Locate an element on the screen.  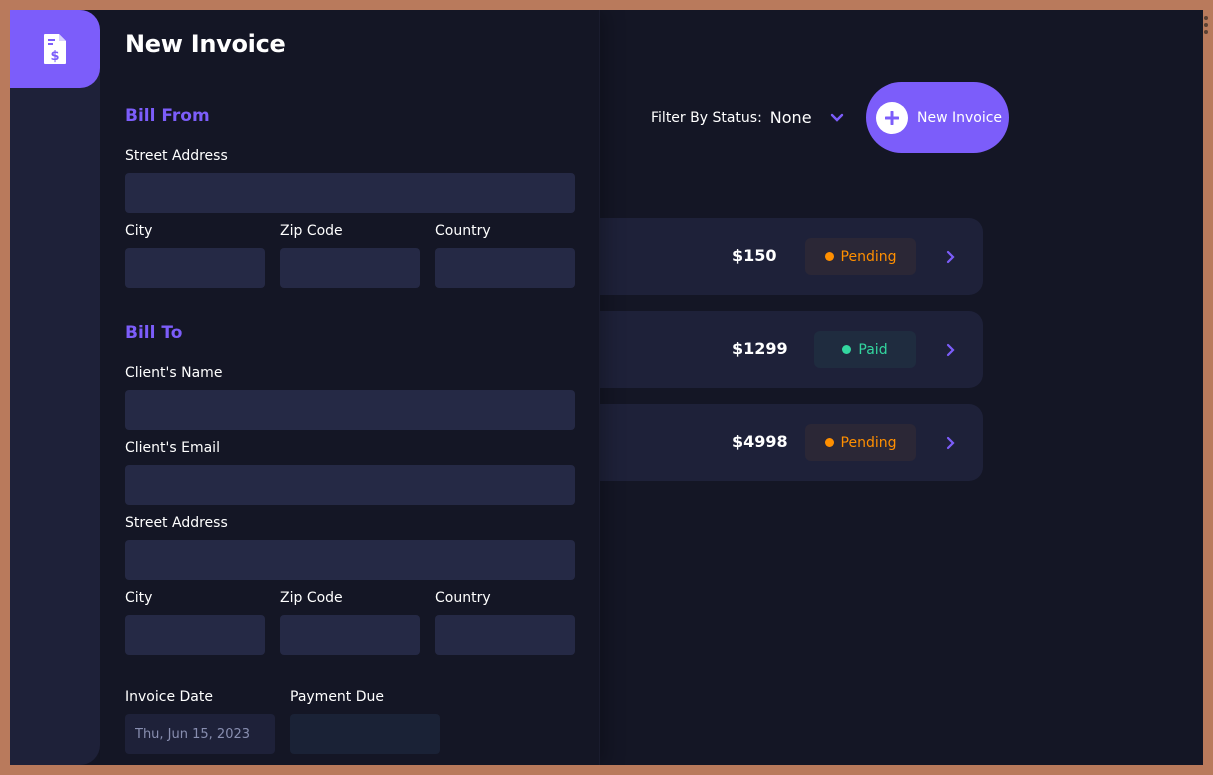
filter-value: None is located at coordinates (791, 117).